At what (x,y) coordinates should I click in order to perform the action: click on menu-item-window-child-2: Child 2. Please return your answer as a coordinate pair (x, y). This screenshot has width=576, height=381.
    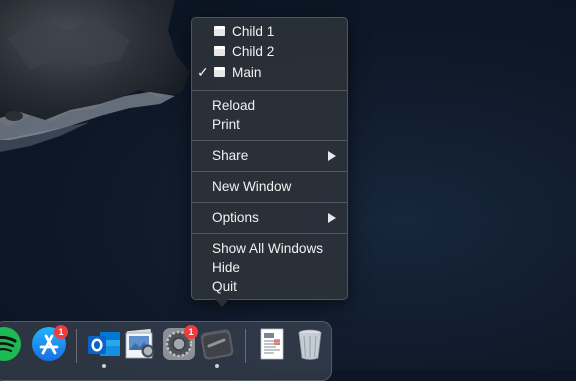
    Looking at the image, I should click on (269, 51).